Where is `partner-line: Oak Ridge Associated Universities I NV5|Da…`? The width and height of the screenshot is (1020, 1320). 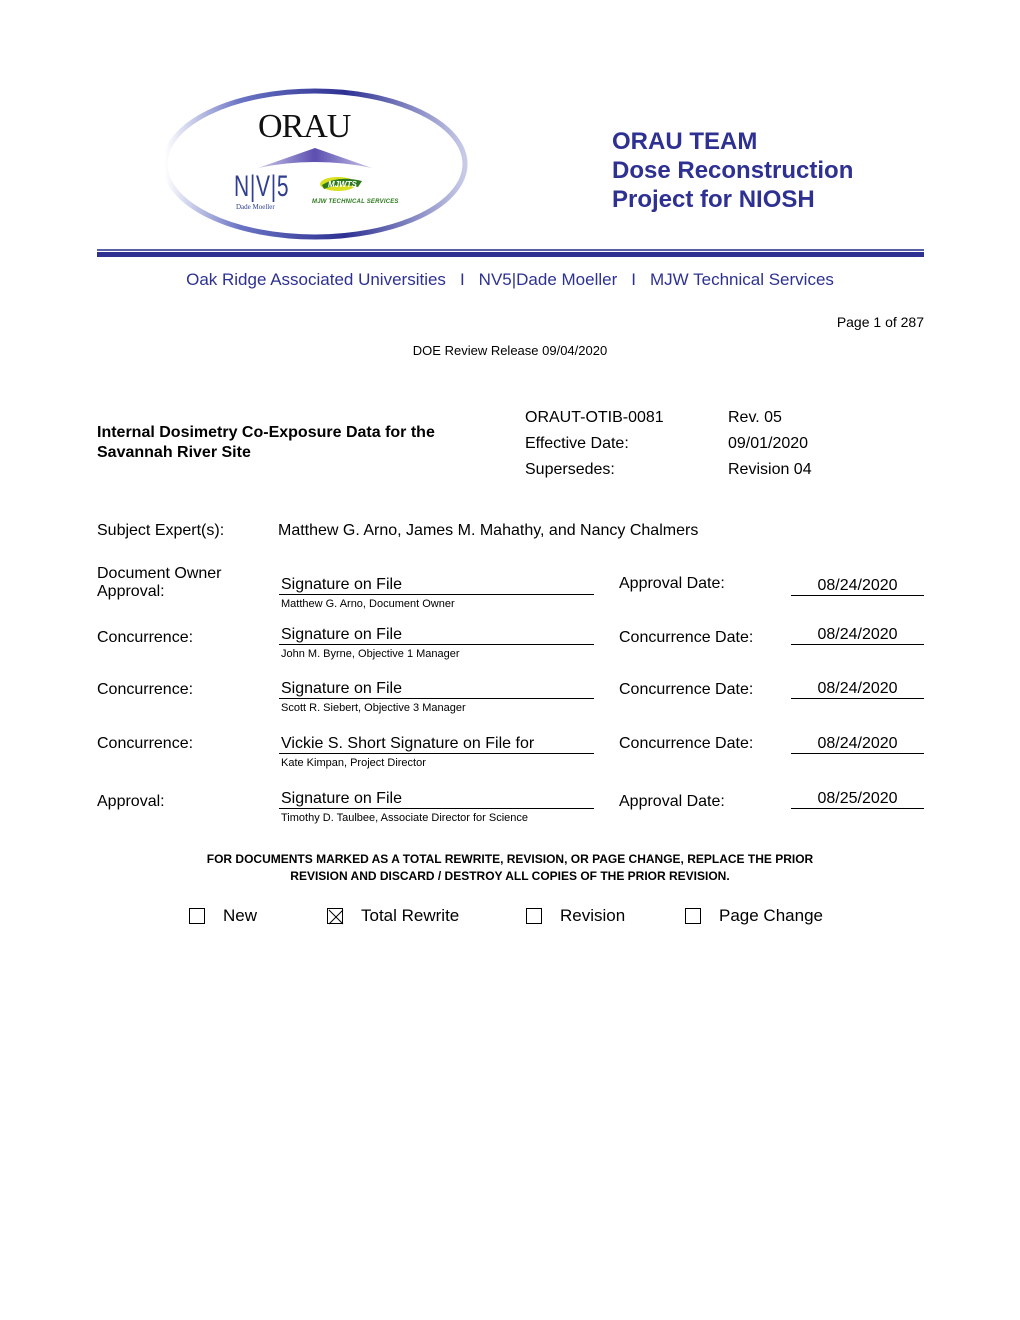
partner-line: Oak Ridge Associated Universities I NV5|Da… is located at coordinates (510, 280).